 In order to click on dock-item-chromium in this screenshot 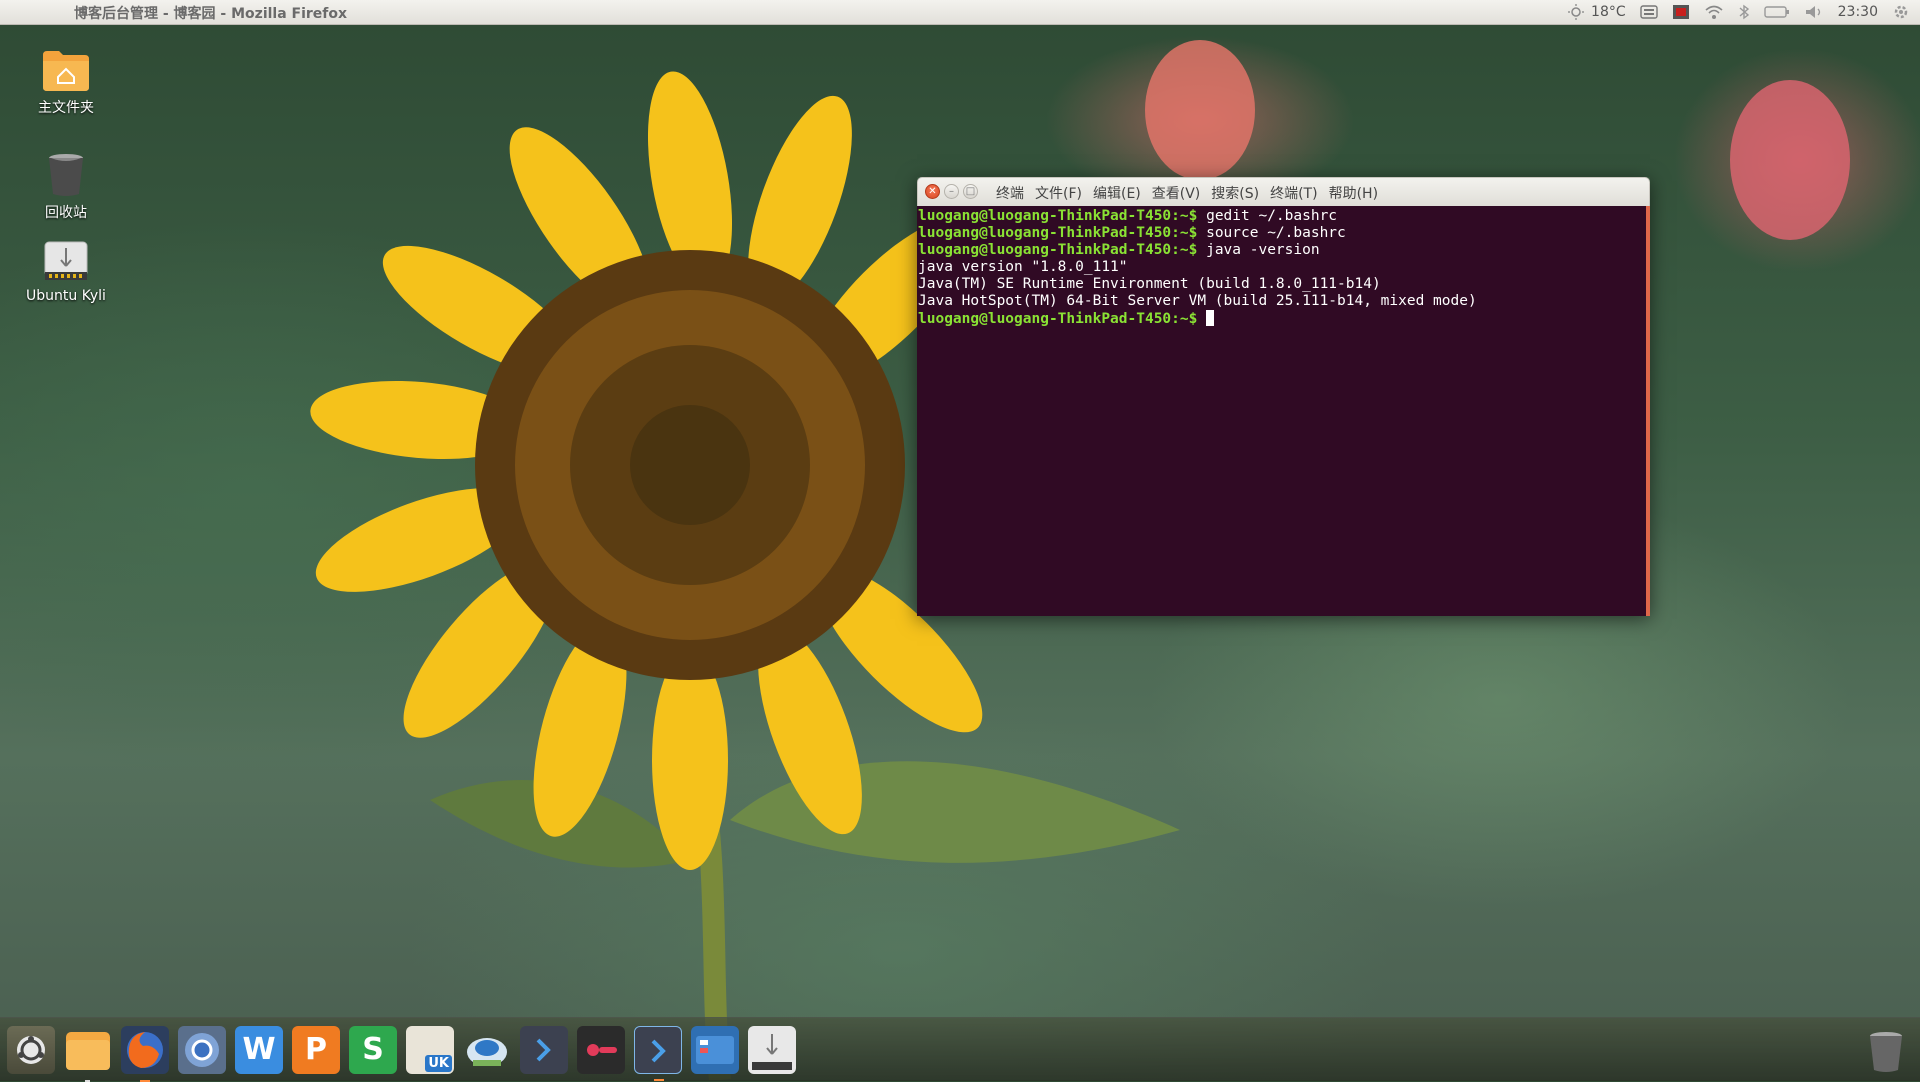, I will do `click(202, 1050)`.